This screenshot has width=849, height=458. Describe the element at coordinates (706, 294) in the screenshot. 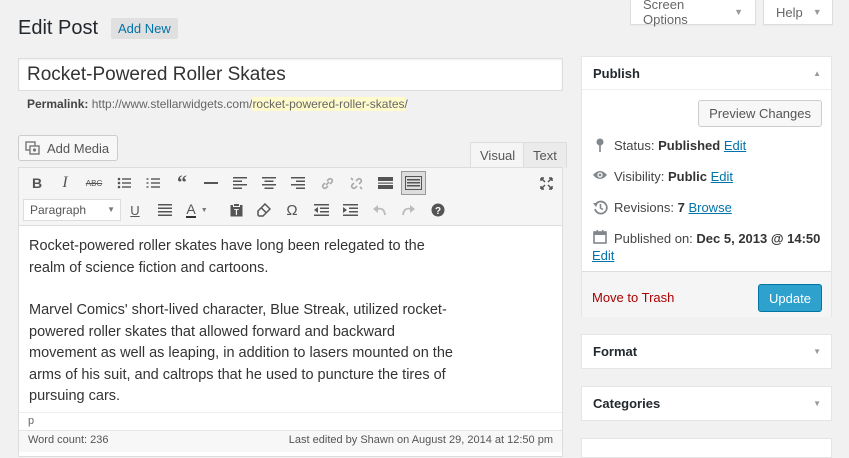

I see `publish-actions: Move to Trash Update` at that location.